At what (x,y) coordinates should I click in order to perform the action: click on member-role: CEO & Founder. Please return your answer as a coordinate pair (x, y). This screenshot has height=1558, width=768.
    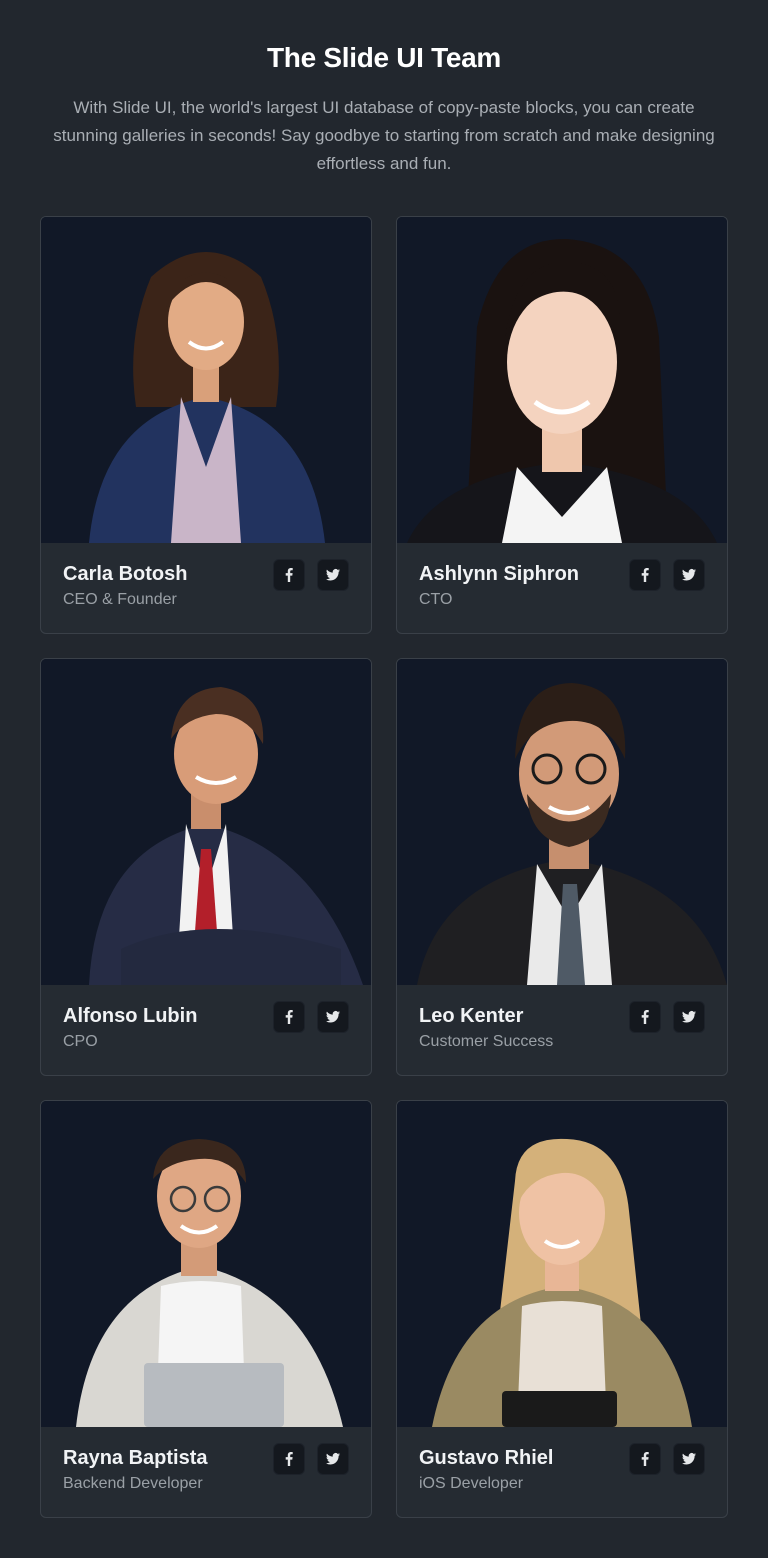
    Looking at the image, I should click on (120, 599).